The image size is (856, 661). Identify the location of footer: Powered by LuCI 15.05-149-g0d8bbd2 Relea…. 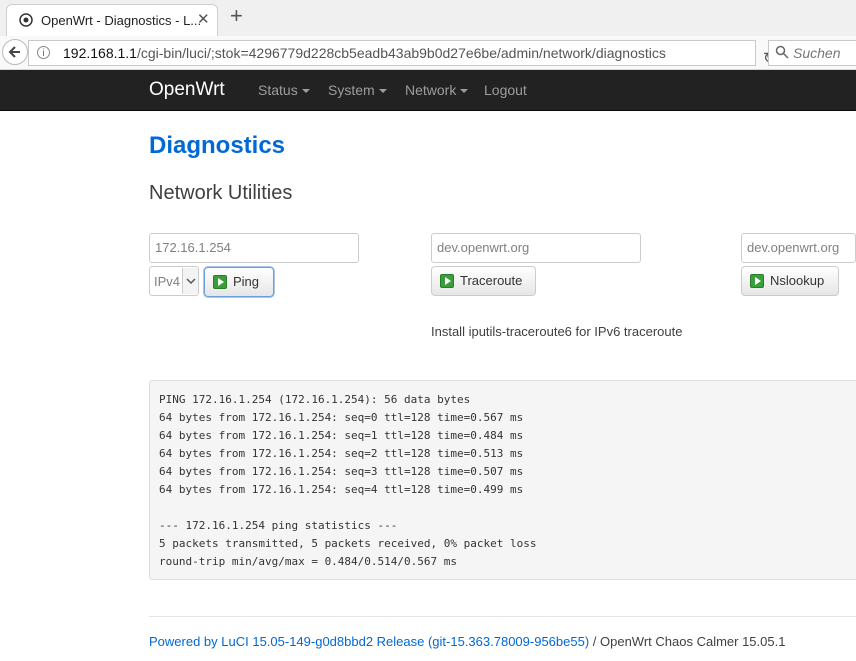
(467, 641).